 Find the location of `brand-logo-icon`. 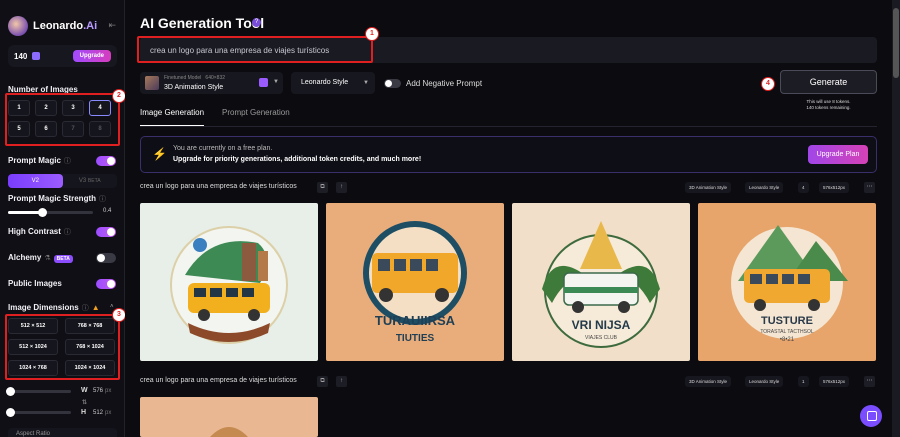

brand-logo-icon is located at coordinates (18, 26).